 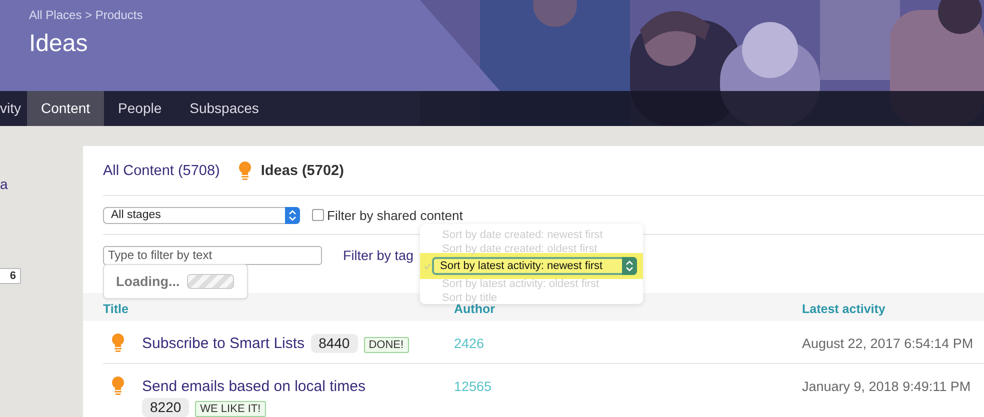 What do you see at coordinates (13, 108) in the screenshot?
I see `nav-tab: vity` at bounding box center [13, 108].